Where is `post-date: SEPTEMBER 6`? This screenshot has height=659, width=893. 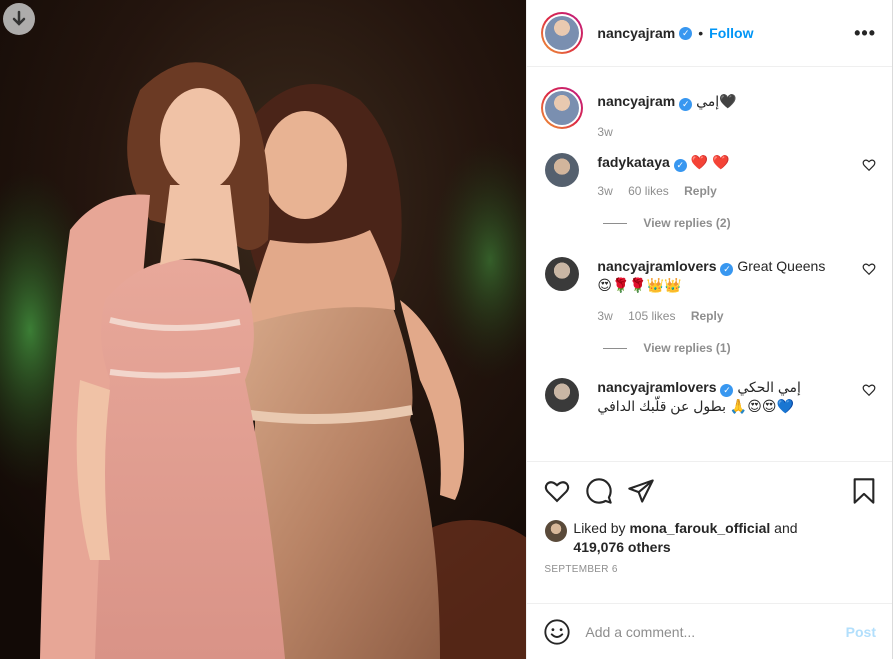 post-date: SEPTEMBER 6 is located at coordinates (709, 574).